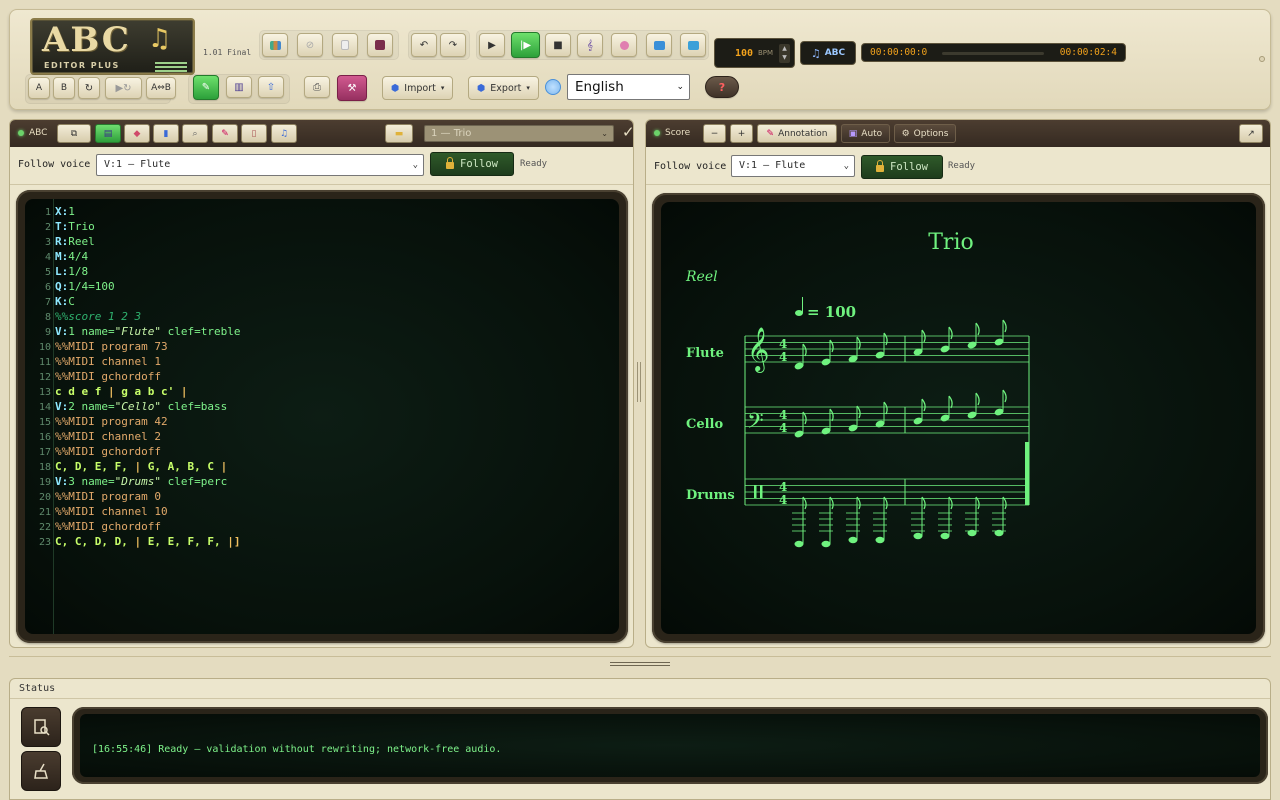 This screenshot has height=800, width=1280. What do you see at coordinates (704, 424) in the screenshot?
I see `staff-label-cello: Cello` at bounding box center [704, 424].